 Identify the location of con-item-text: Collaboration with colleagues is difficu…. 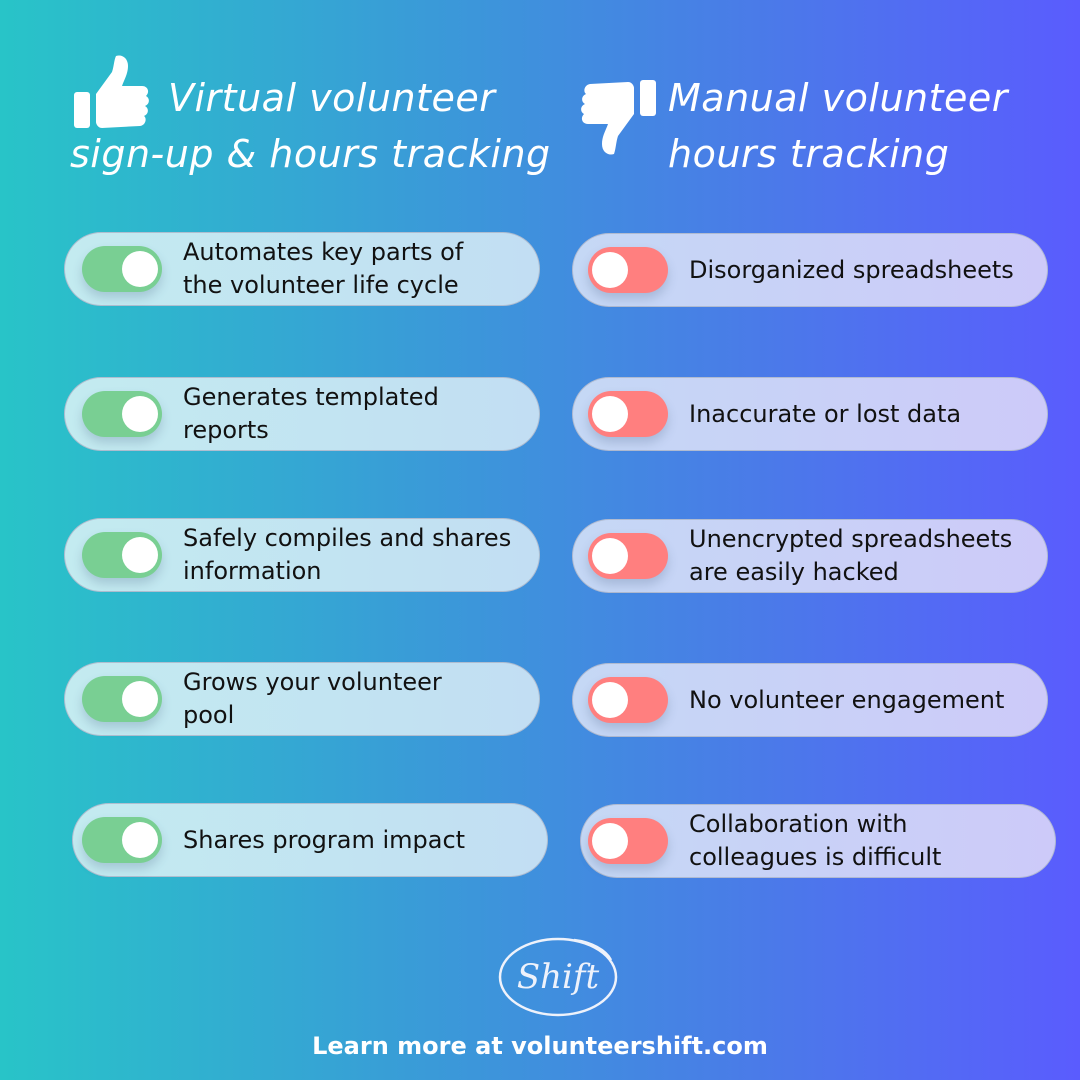
(864, 841).